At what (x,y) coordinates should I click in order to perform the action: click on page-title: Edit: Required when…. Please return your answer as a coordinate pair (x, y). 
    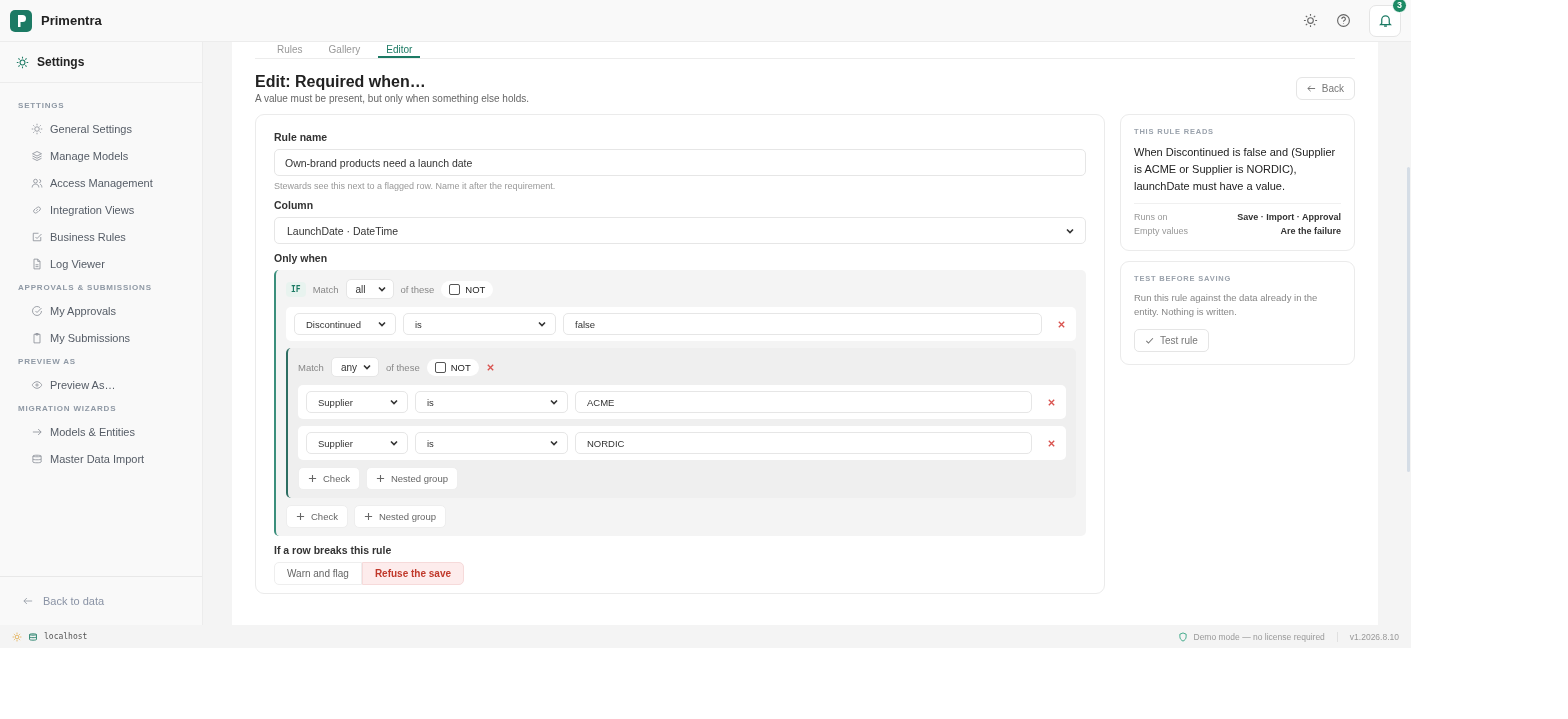
    Looking at the image, I should click on (341, 82).